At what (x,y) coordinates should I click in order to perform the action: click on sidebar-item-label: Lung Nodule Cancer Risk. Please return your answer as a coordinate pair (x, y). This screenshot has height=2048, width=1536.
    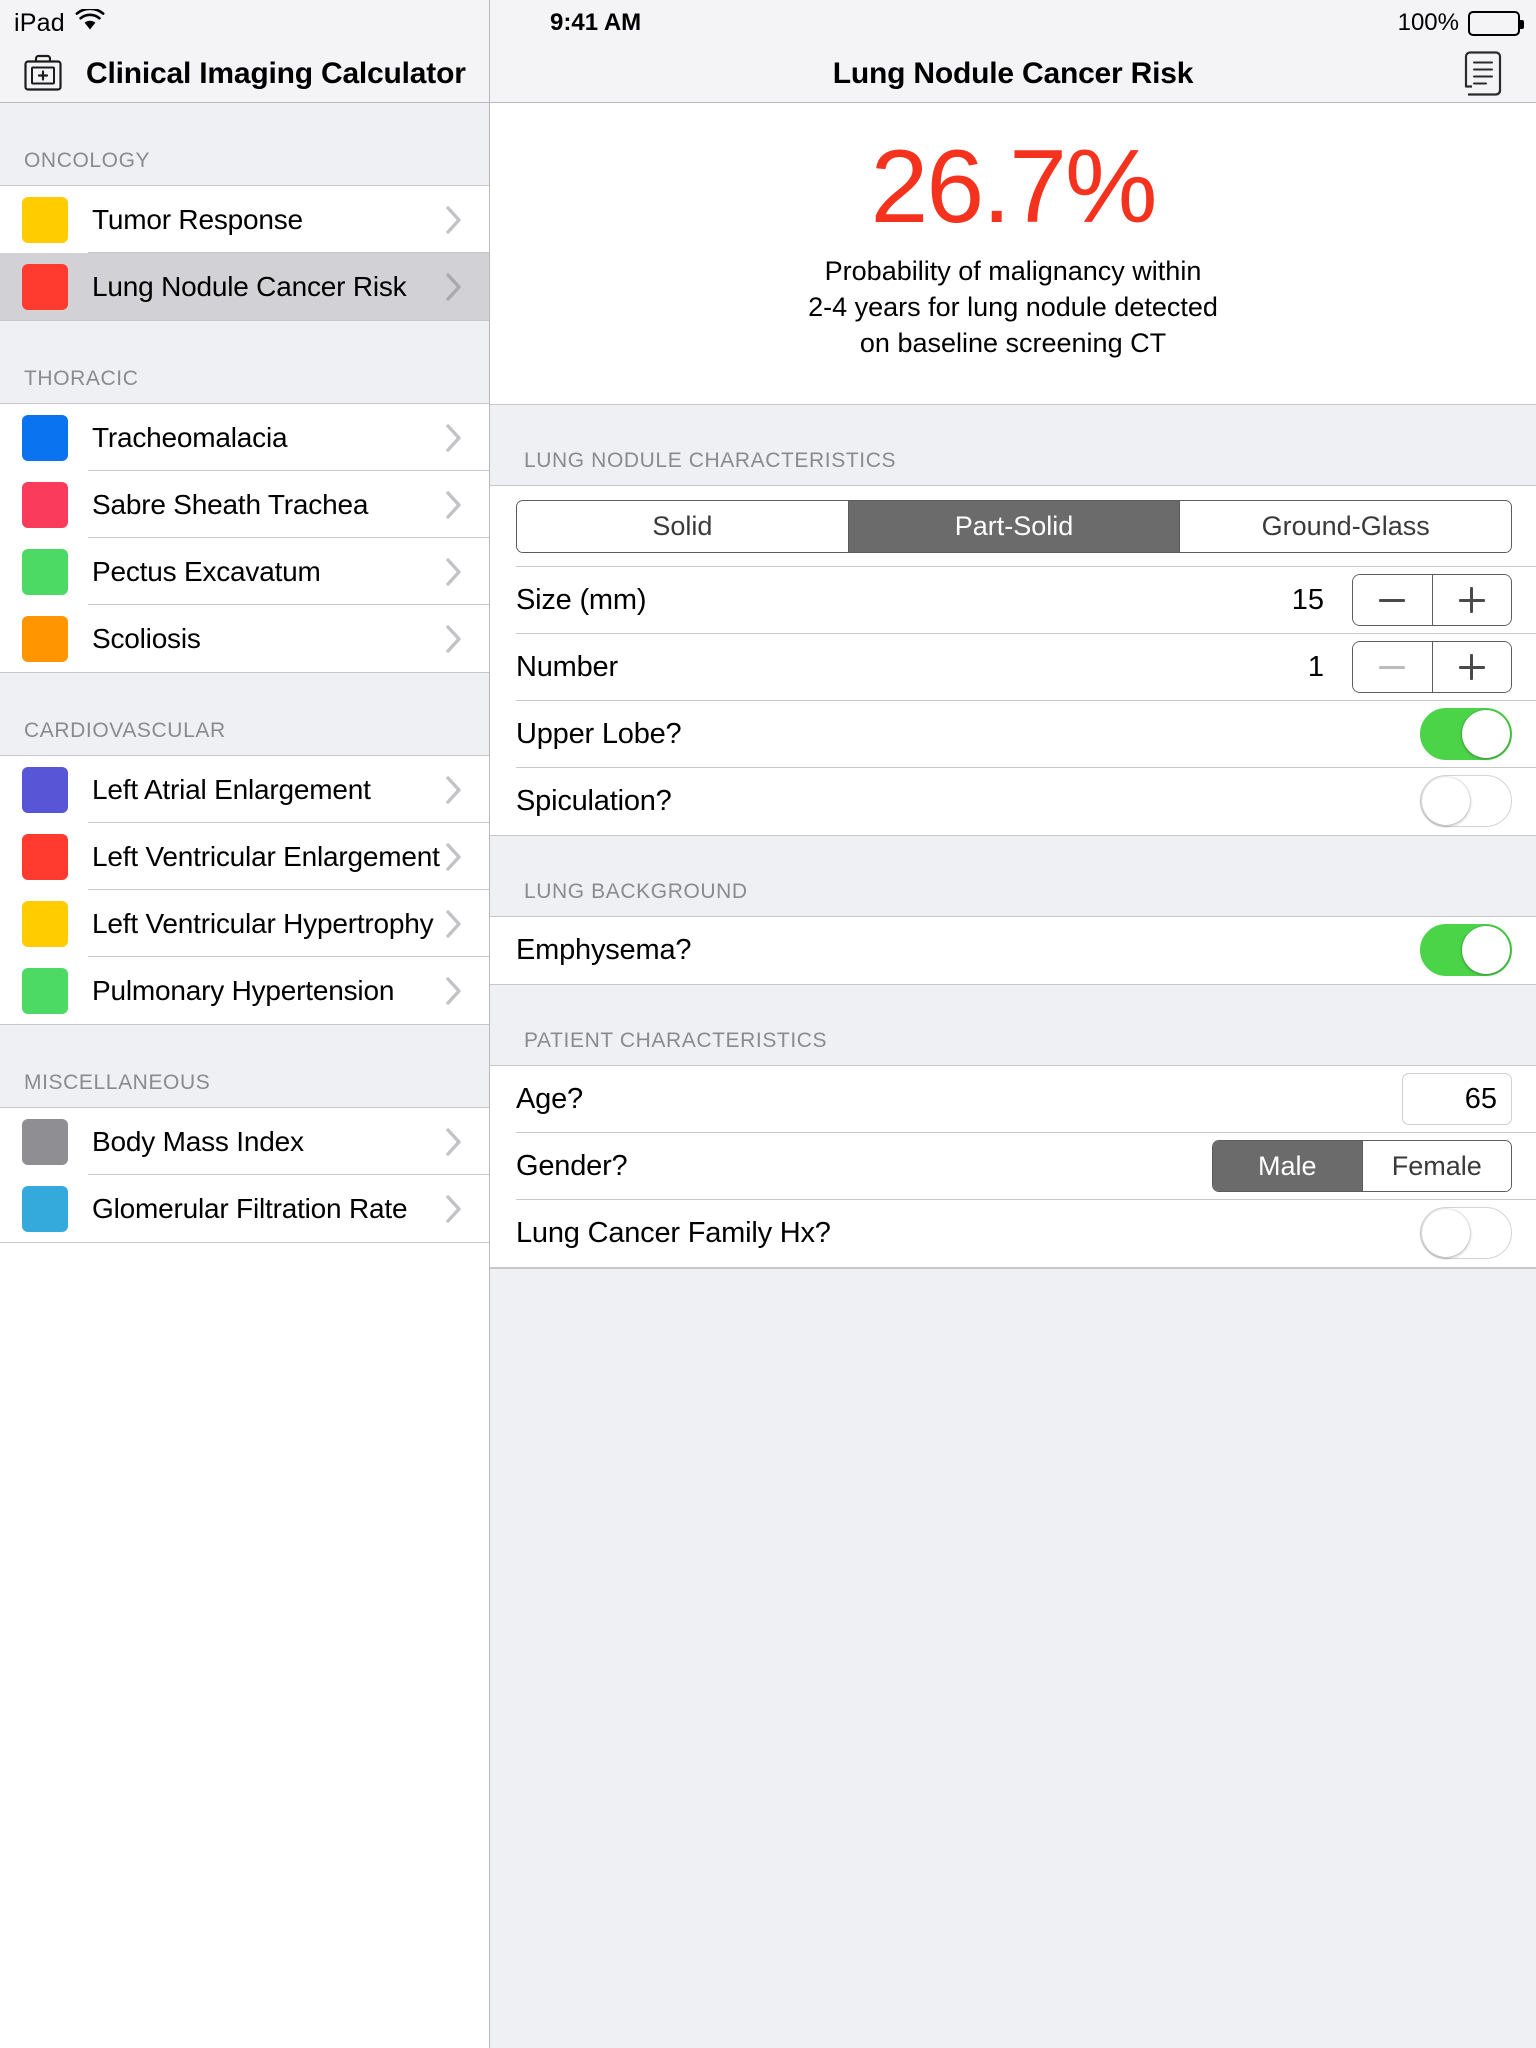
    Looking at the image, I should click on (249, 286).